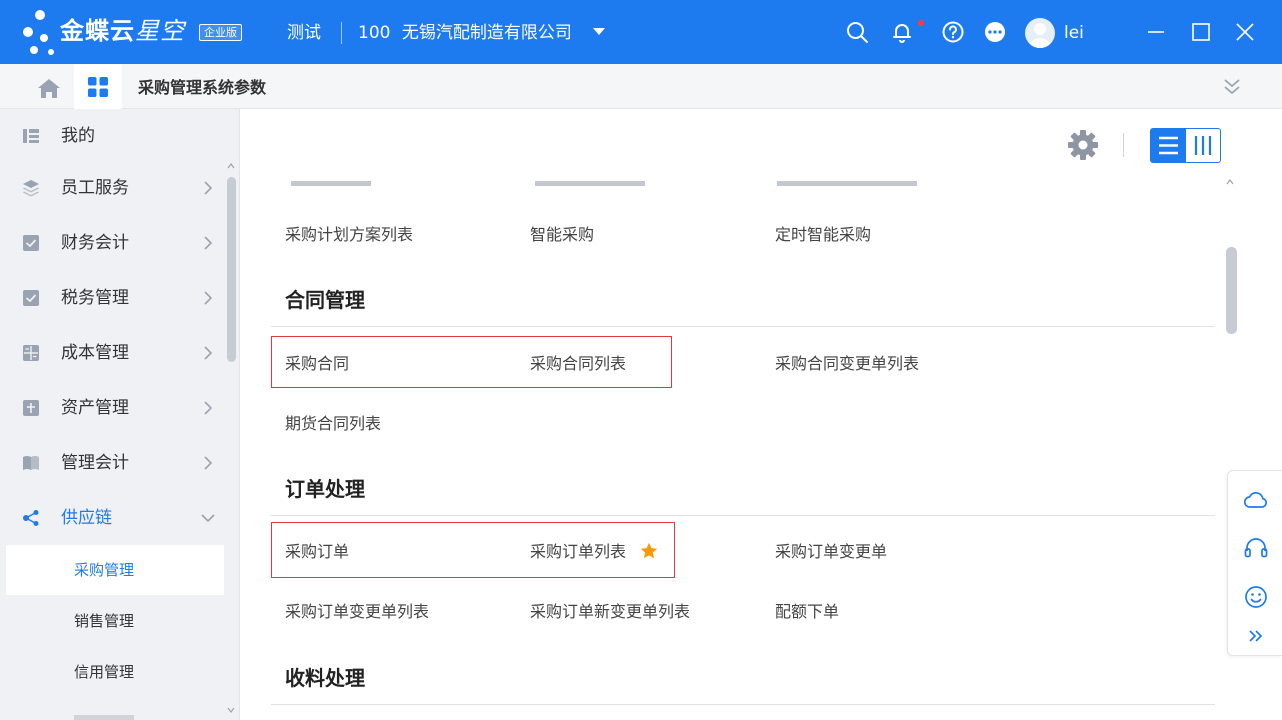  What do you see at coordinates (202, 88) in the screenshot?
I see `tab-purchase-params: 采购管理系统参数` at bounding box center [202, 88].